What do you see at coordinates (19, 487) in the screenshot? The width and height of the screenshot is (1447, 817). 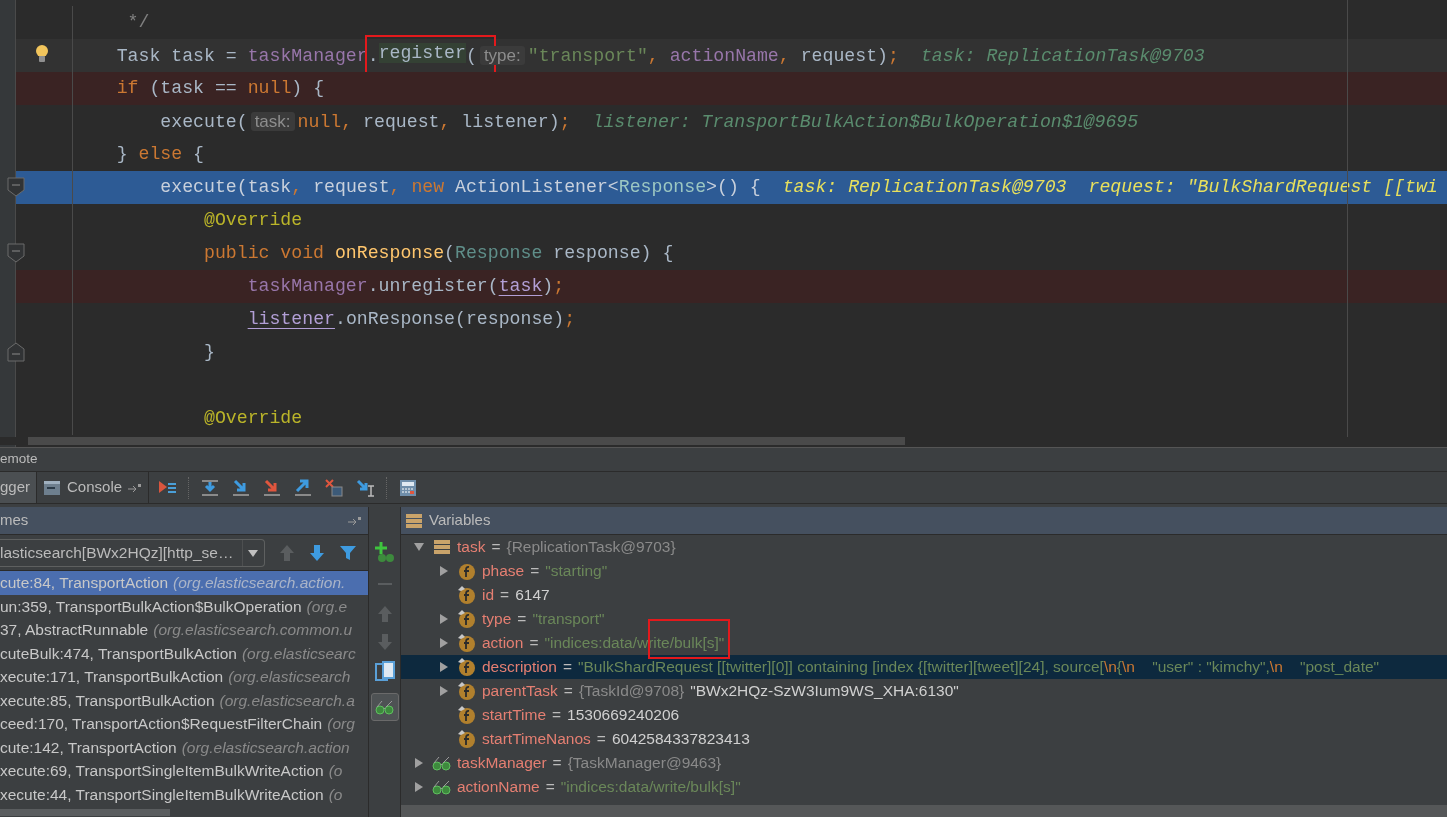 I see `panel-tab: gger` at bounding box center [19, 487].